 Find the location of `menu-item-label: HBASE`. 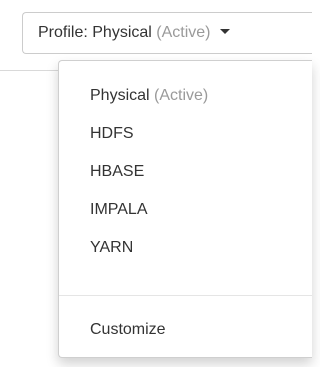

menu-item-label: HBASE is located at coordinates (117, 171).